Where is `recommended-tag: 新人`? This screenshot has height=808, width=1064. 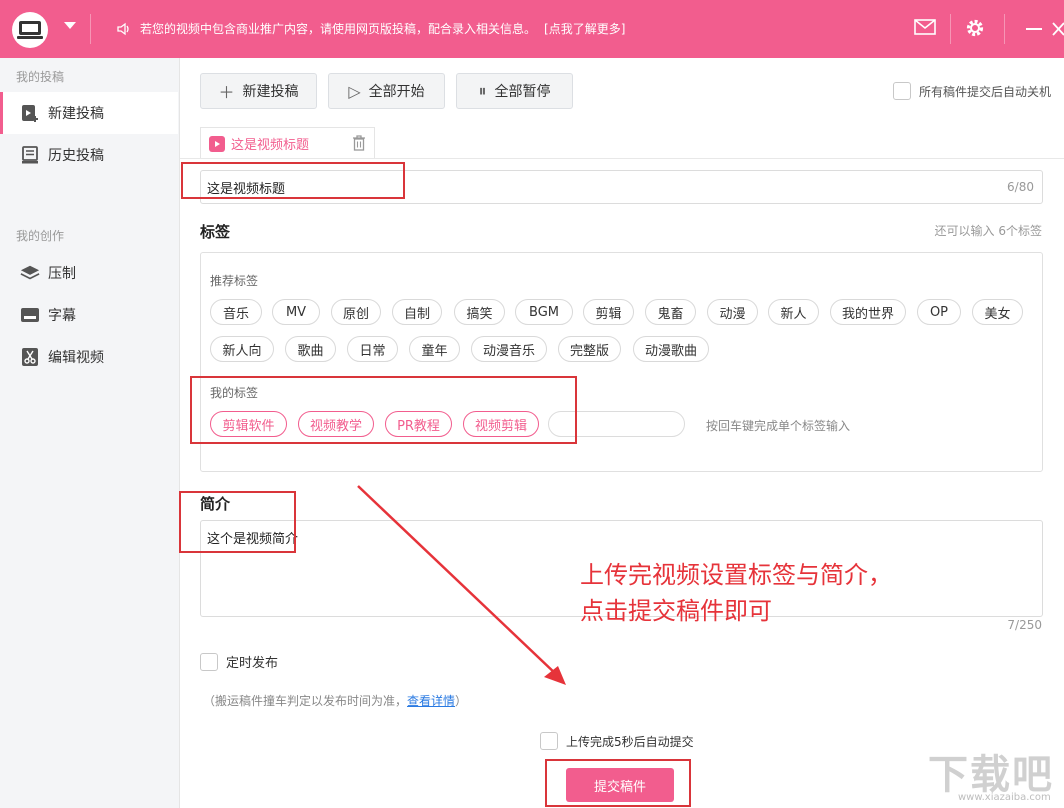 recommended-tag: 新人 is located at coordinates (793, 312).